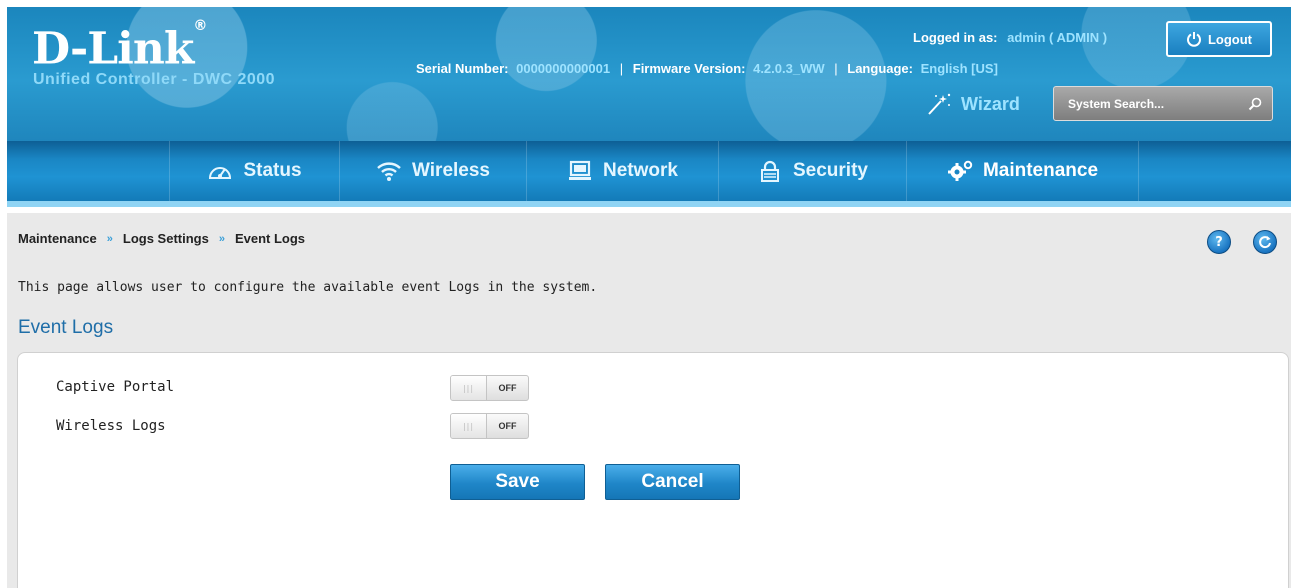 The image size is (1291, 588). Describe the element at coordinates (220, 173) in the screenshot. I see `gauge-icon` at that location.